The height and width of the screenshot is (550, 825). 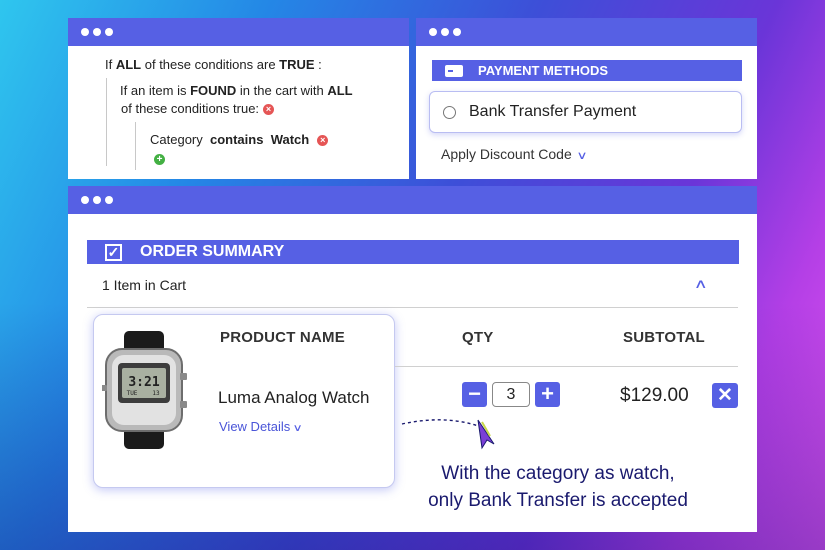 What do you see at coordinates (297, 64) in the screenshot?
I see `text: TRUE` at bounding box center [297, 64].